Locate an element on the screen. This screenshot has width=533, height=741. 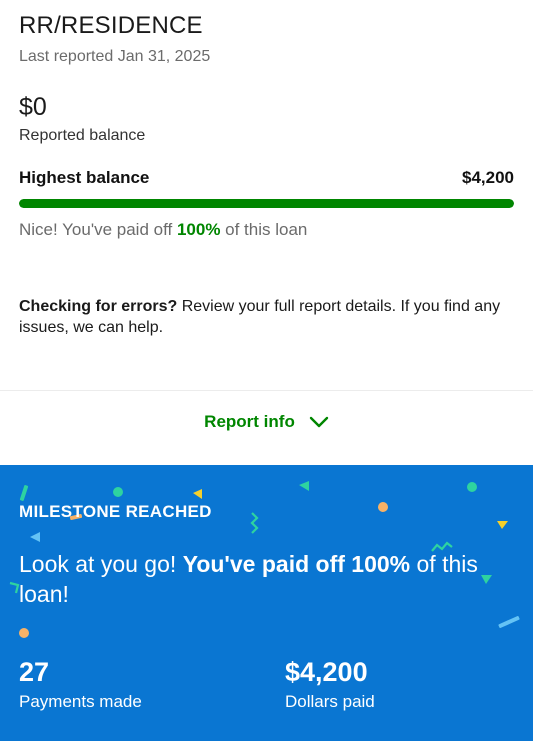
highest-balance-value: $4,200 is located at coordinates (488, 177).